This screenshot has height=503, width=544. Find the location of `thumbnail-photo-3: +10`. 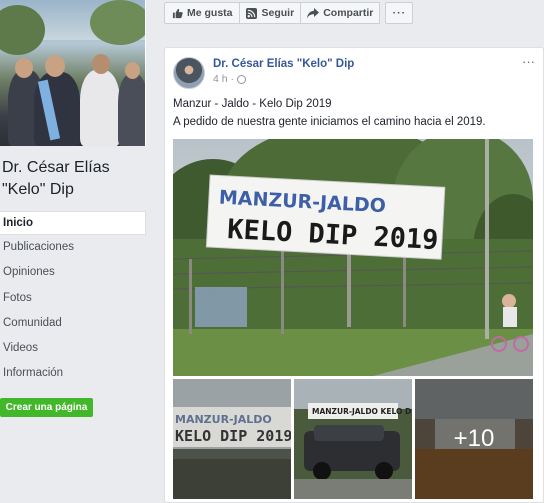

thumbnail-photo-3: +10 is located at coordinates (474, 439).